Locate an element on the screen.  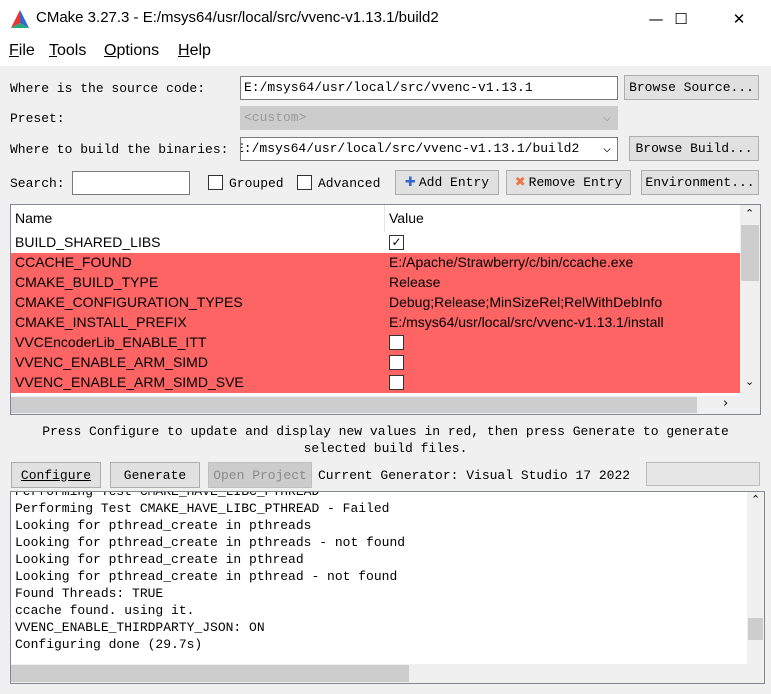
progress-bar is located at coordinates (703, 474).